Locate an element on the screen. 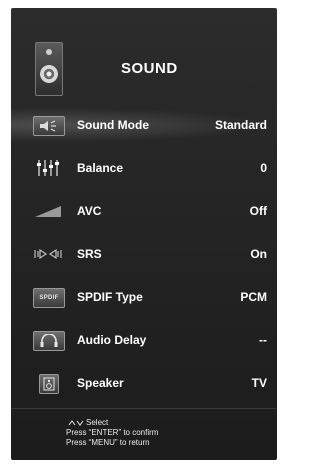 This screenshot has height=466, width=320. menu-item-label: Audio Delay is located at coordinates (112, 340).